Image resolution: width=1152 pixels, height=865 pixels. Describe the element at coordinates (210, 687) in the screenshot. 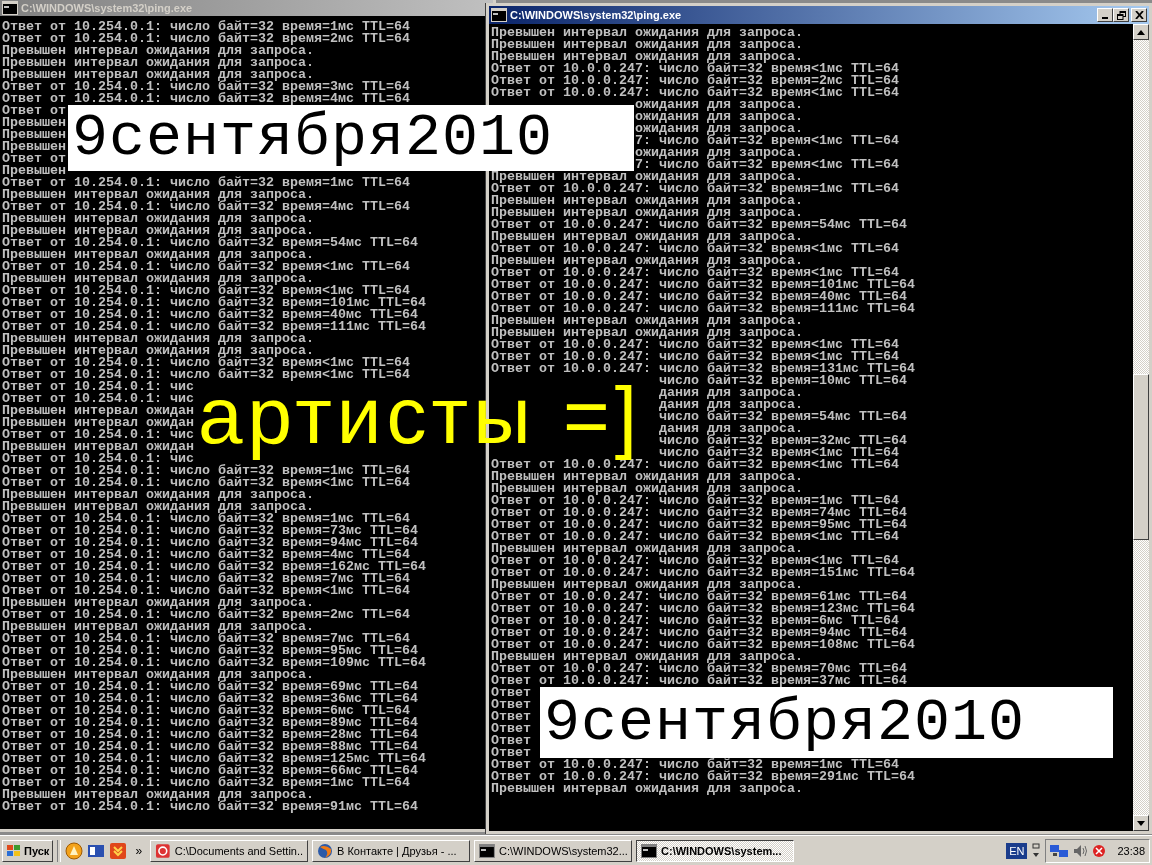

I see `console-line: Ответ от 10.254.0.1: число байт=32 время=69мс TTL=64` at that location.